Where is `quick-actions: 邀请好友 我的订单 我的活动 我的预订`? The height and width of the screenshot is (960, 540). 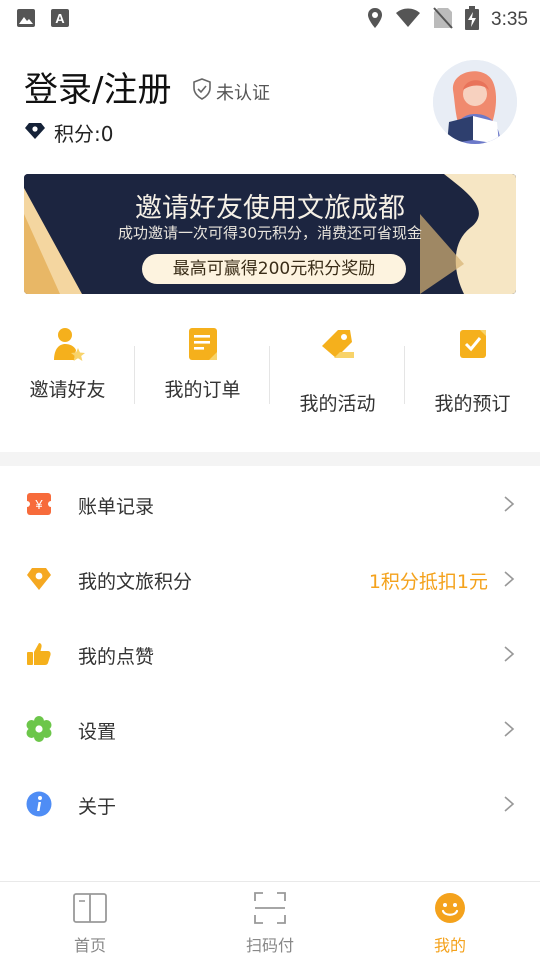
quick-actions: 邀请好友 我的订单 我的活动 我的预订 is located at coordinates (270, 378).